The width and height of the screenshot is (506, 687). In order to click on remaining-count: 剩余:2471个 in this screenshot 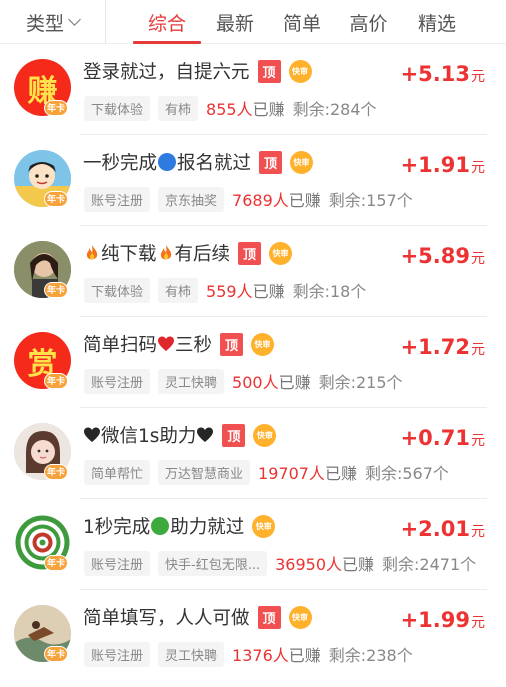, I will do `click(429, 564)`.